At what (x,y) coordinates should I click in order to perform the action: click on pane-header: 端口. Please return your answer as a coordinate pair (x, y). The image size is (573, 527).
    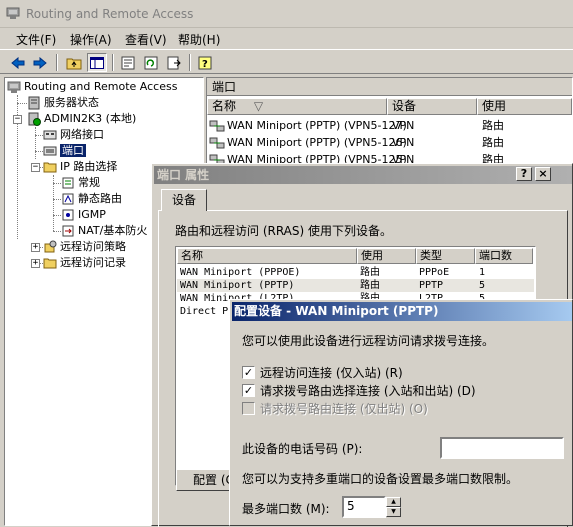
    Looking at the image, I should click on (389, 87).